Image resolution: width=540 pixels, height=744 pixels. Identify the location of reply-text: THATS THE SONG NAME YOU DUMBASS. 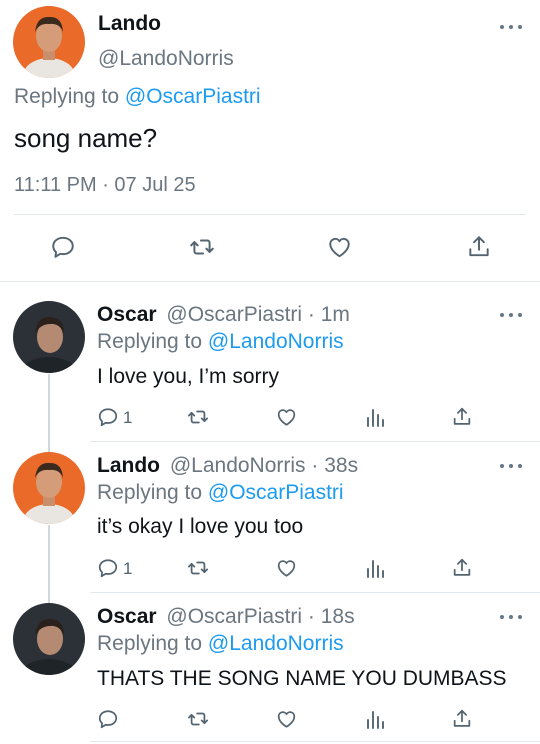
(302, 678).